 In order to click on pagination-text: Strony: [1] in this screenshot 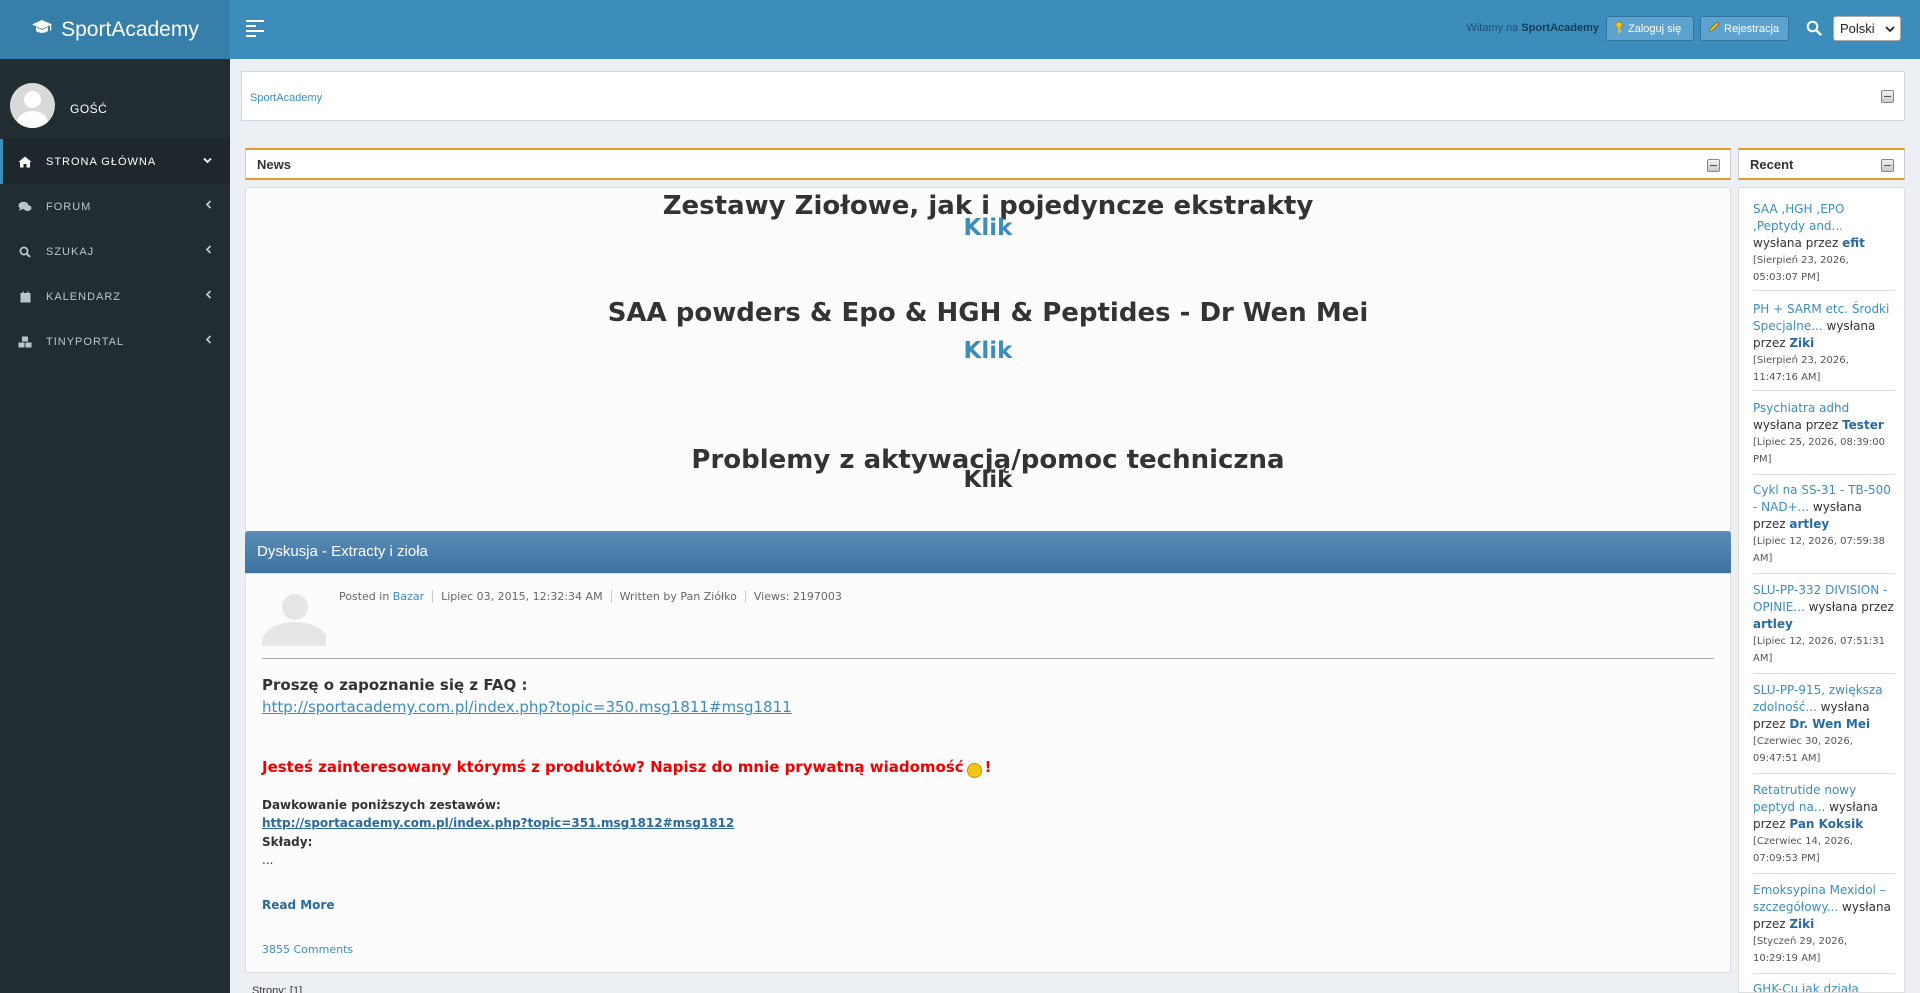, I will do `click(277, 989)`.